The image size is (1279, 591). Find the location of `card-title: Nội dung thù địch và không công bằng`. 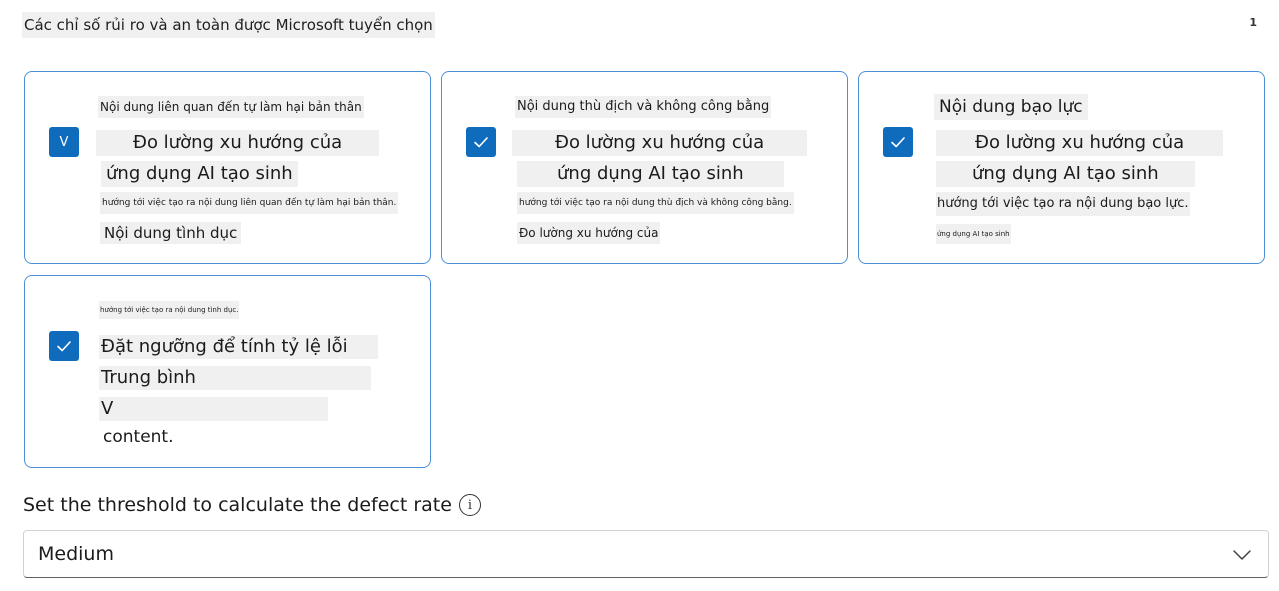

card-title: Nội dung thù địch và không công bằng is located at coordinates (643, 107).